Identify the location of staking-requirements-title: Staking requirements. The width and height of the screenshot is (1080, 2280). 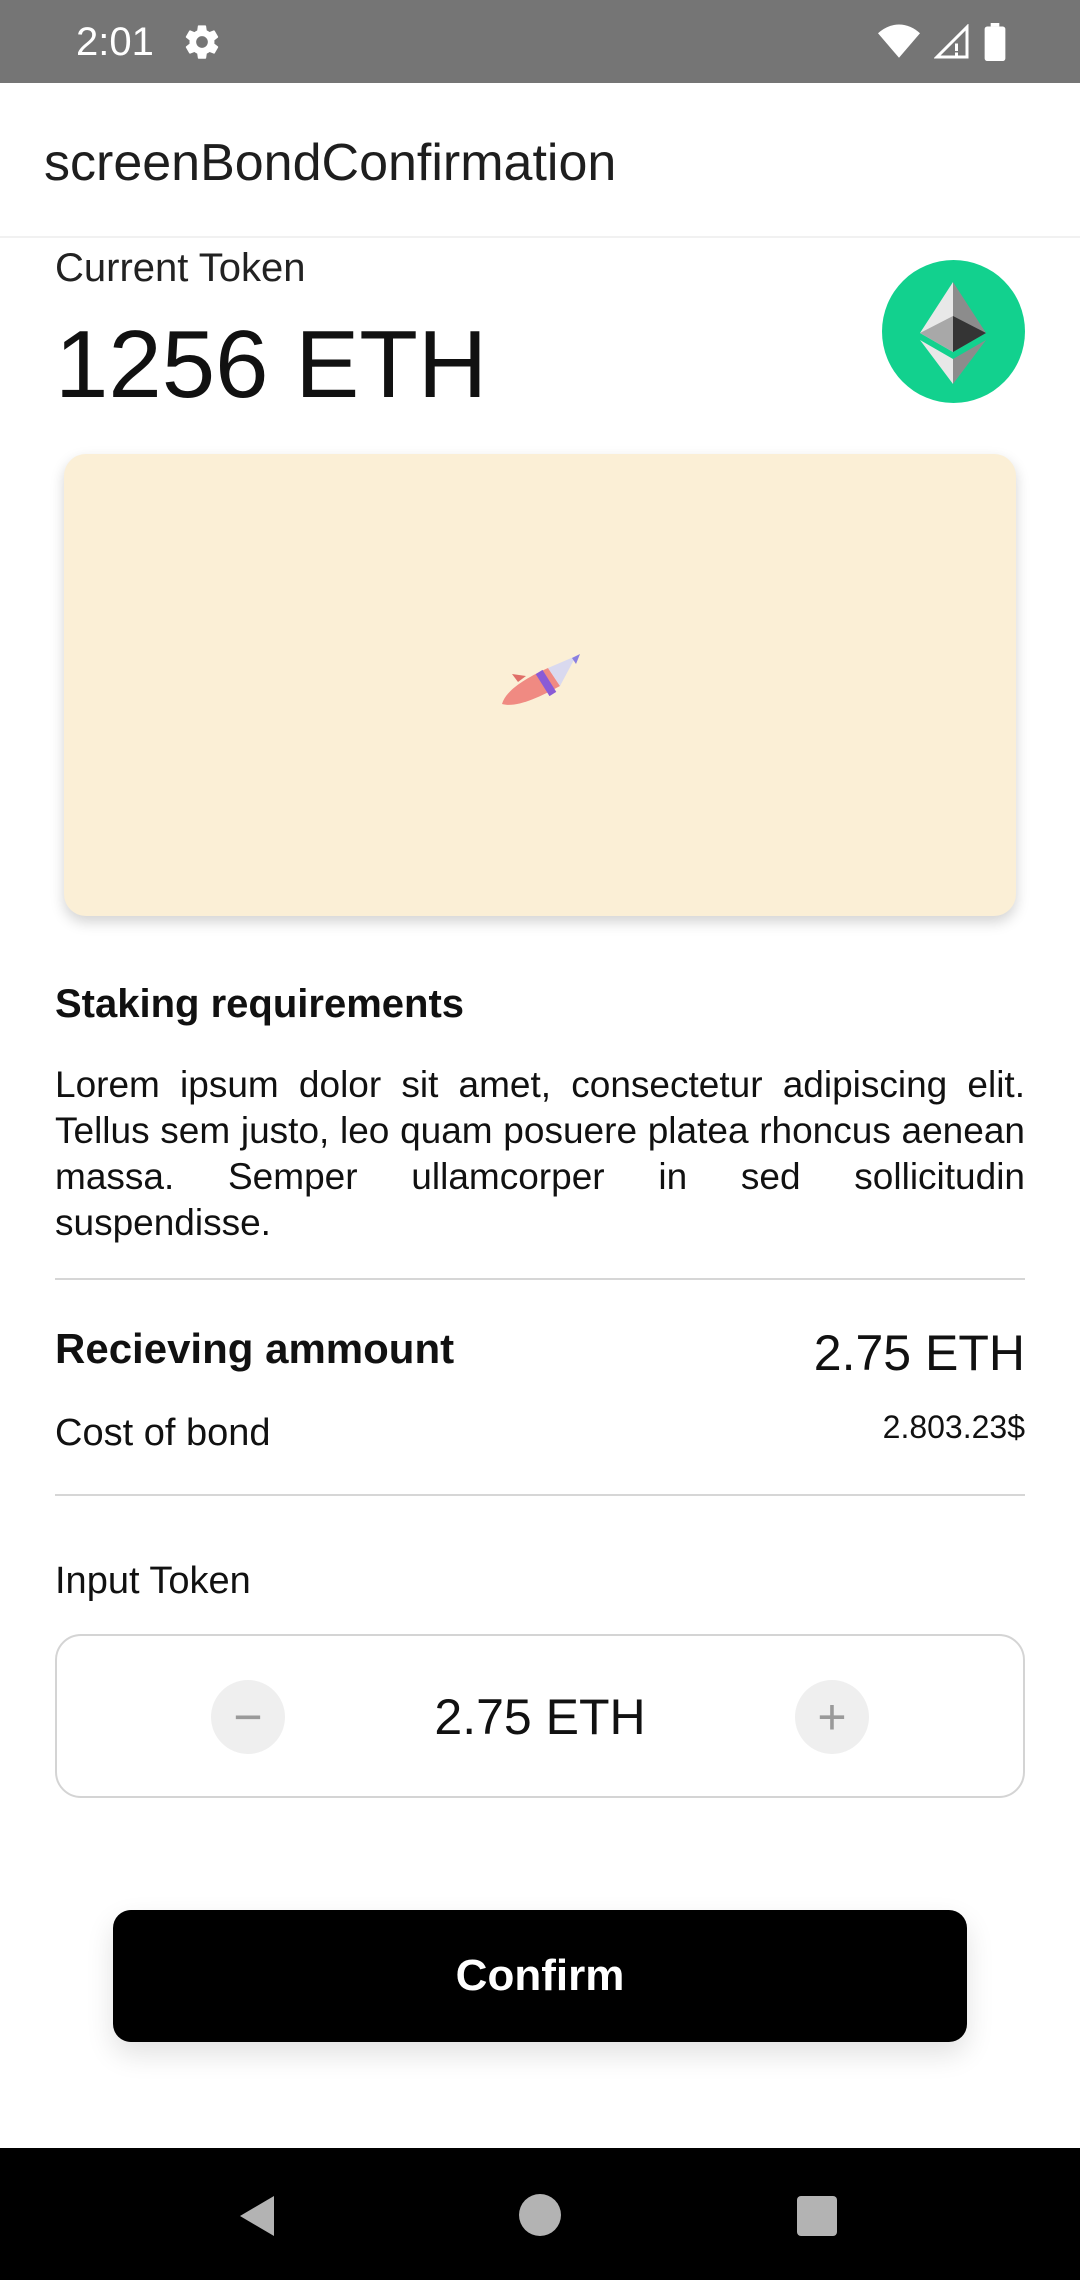
(260, 1004).